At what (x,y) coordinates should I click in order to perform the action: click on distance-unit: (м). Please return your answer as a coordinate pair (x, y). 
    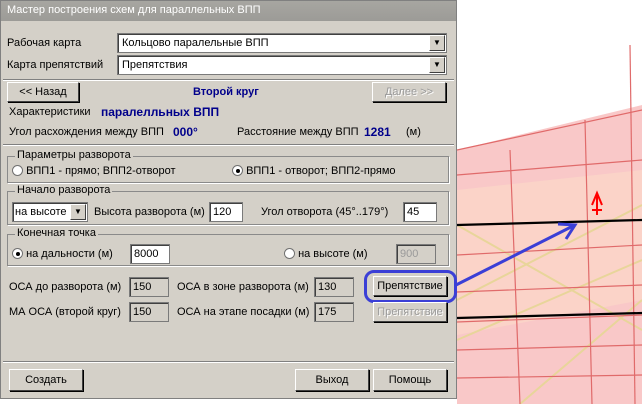
    Looking at the image, I should click on (413, 132).